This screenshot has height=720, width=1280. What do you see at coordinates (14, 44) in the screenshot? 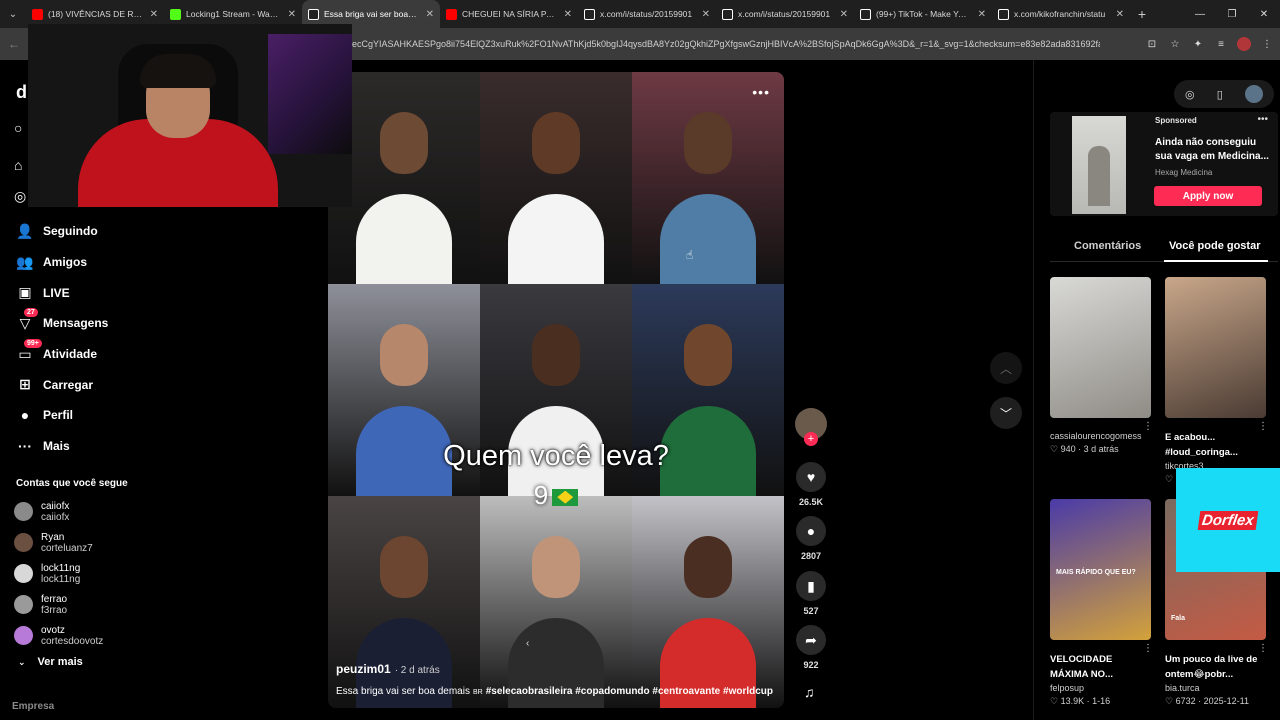
I see `back-icon: ←` at bounding box center [14, 44].